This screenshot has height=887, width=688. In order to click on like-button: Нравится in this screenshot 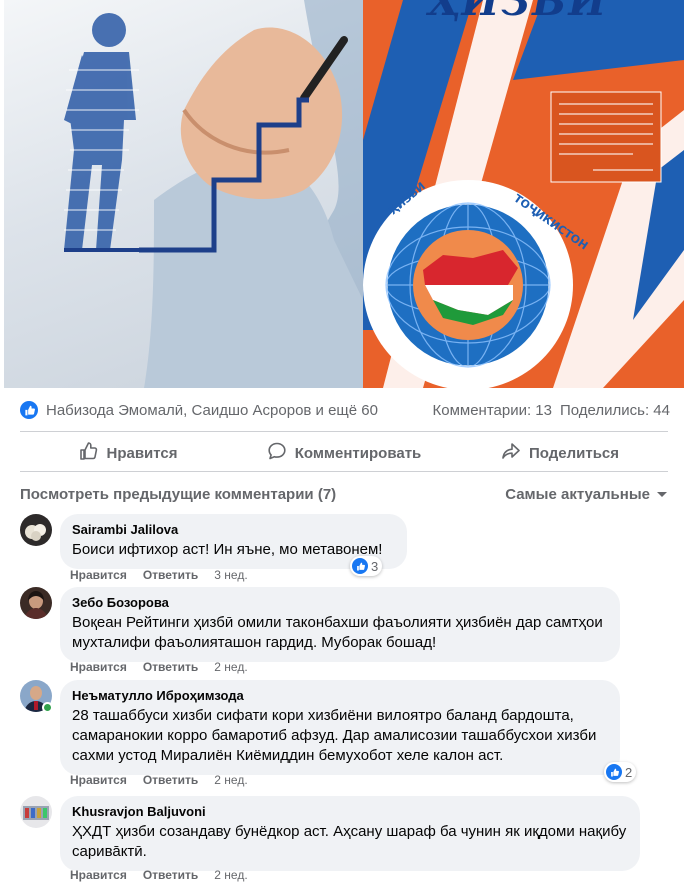, I will do `click(128, 453)`.